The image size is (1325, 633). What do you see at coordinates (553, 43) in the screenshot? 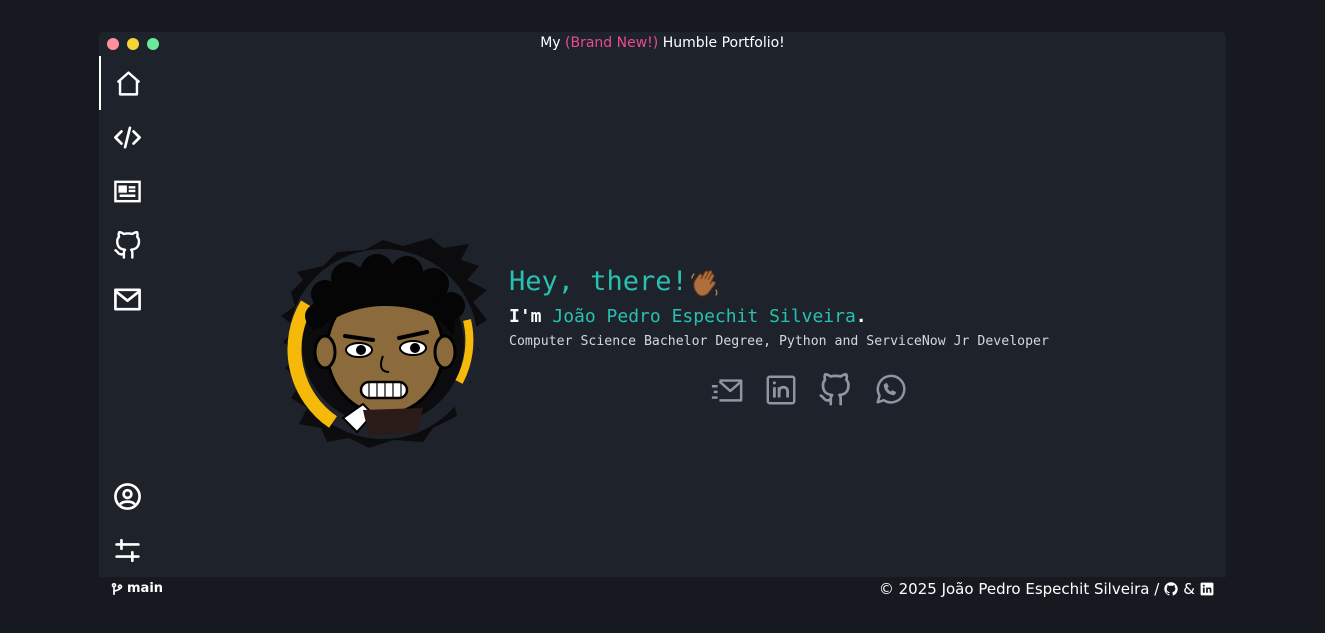
I see `title-prefix: My` at bounding box center [553, 43].